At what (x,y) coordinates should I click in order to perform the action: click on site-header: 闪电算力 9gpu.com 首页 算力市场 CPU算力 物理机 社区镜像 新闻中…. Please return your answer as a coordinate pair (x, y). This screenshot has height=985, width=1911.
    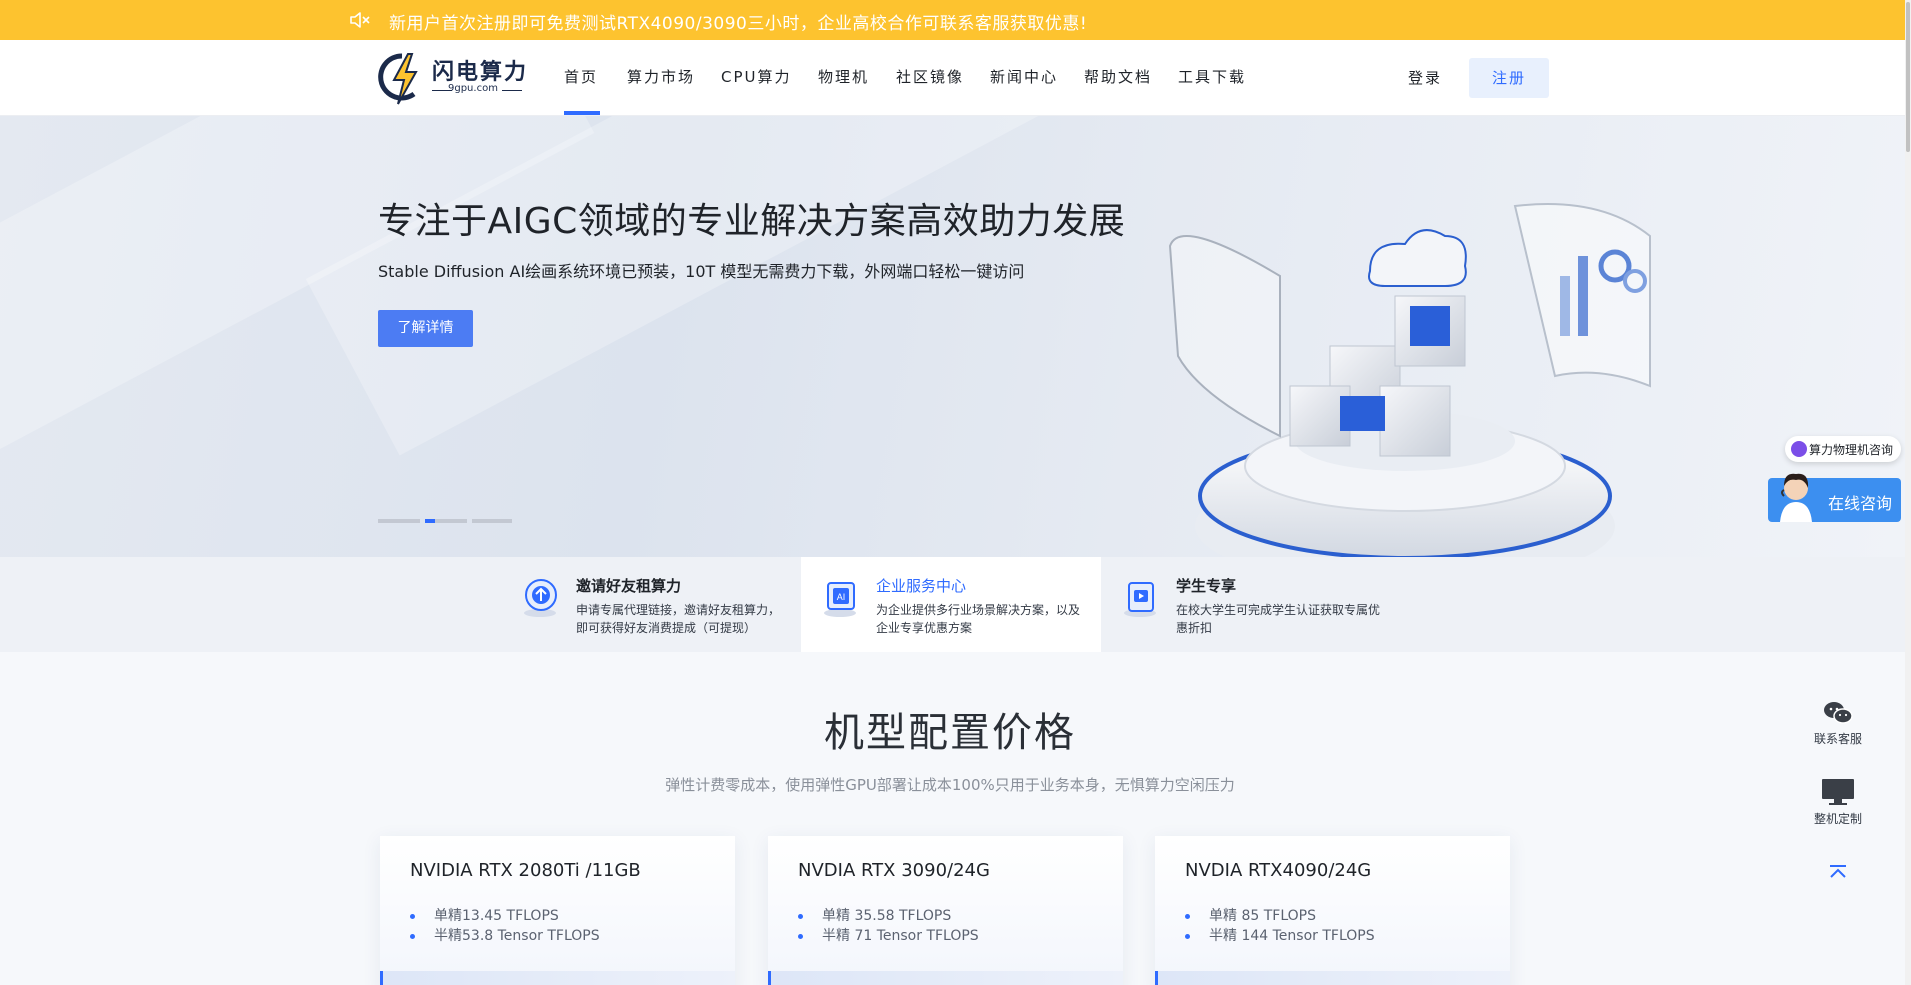
    Looking at the image, I should click on (952, 78).